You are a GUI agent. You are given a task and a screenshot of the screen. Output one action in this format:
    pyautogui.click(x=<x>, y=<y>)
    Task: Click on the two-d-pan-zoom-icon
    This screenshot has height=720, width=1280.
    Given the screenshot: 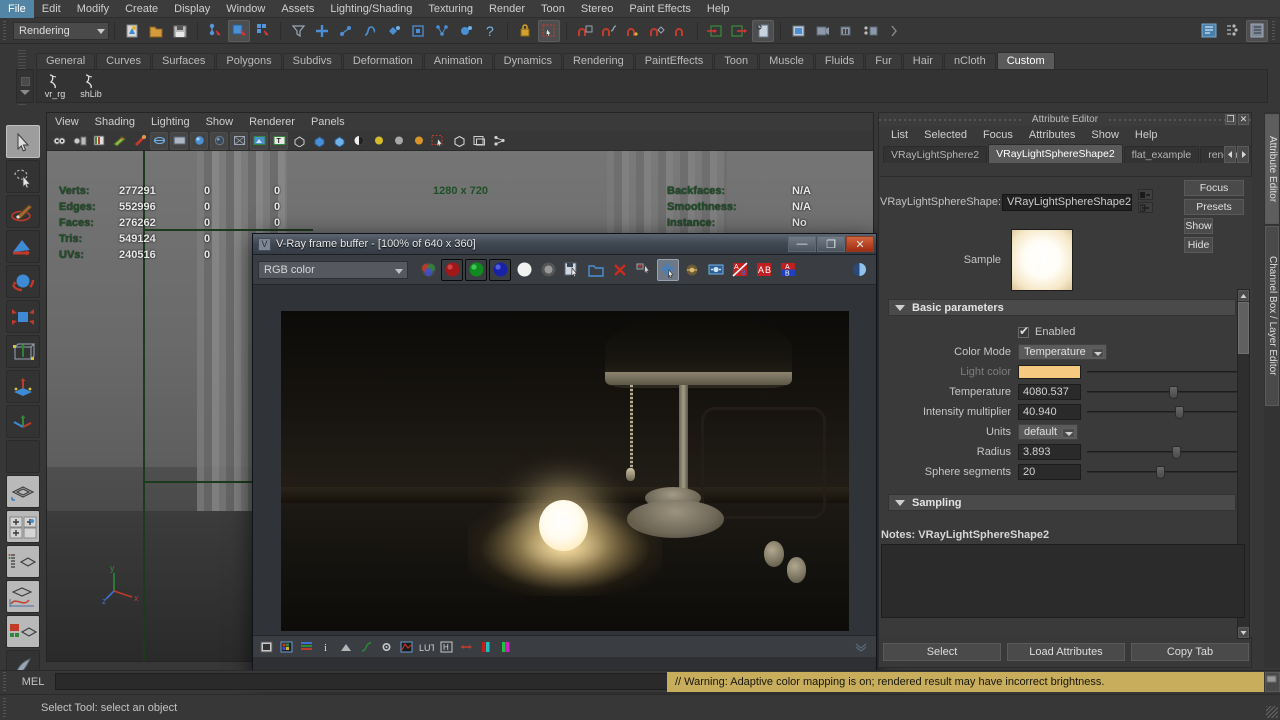 What is the action you would take?
    pyautogui.click(x=119, y=141)
    